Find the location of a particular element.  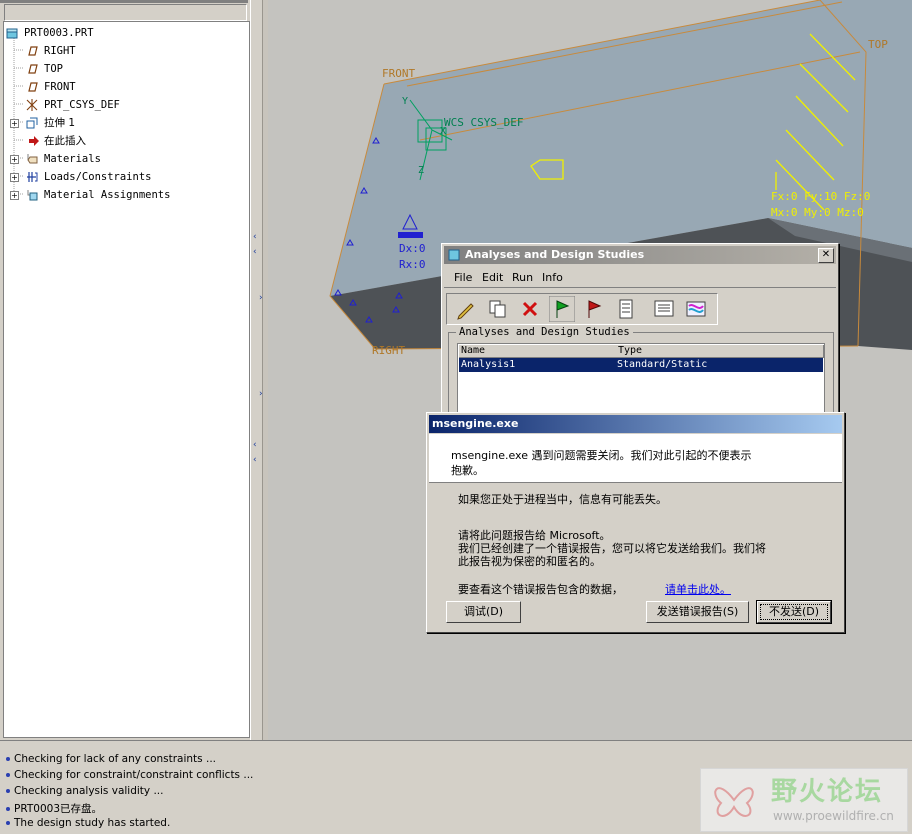

label-axis-x: X is located at coordinates (443, 131).